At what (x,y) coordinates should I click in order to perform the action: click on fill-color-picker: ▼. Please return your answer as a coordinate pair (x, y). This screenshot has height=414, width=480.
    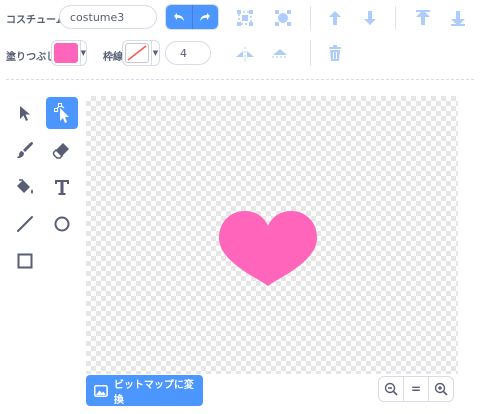
    Looking at the image, I should click on (69, 53).